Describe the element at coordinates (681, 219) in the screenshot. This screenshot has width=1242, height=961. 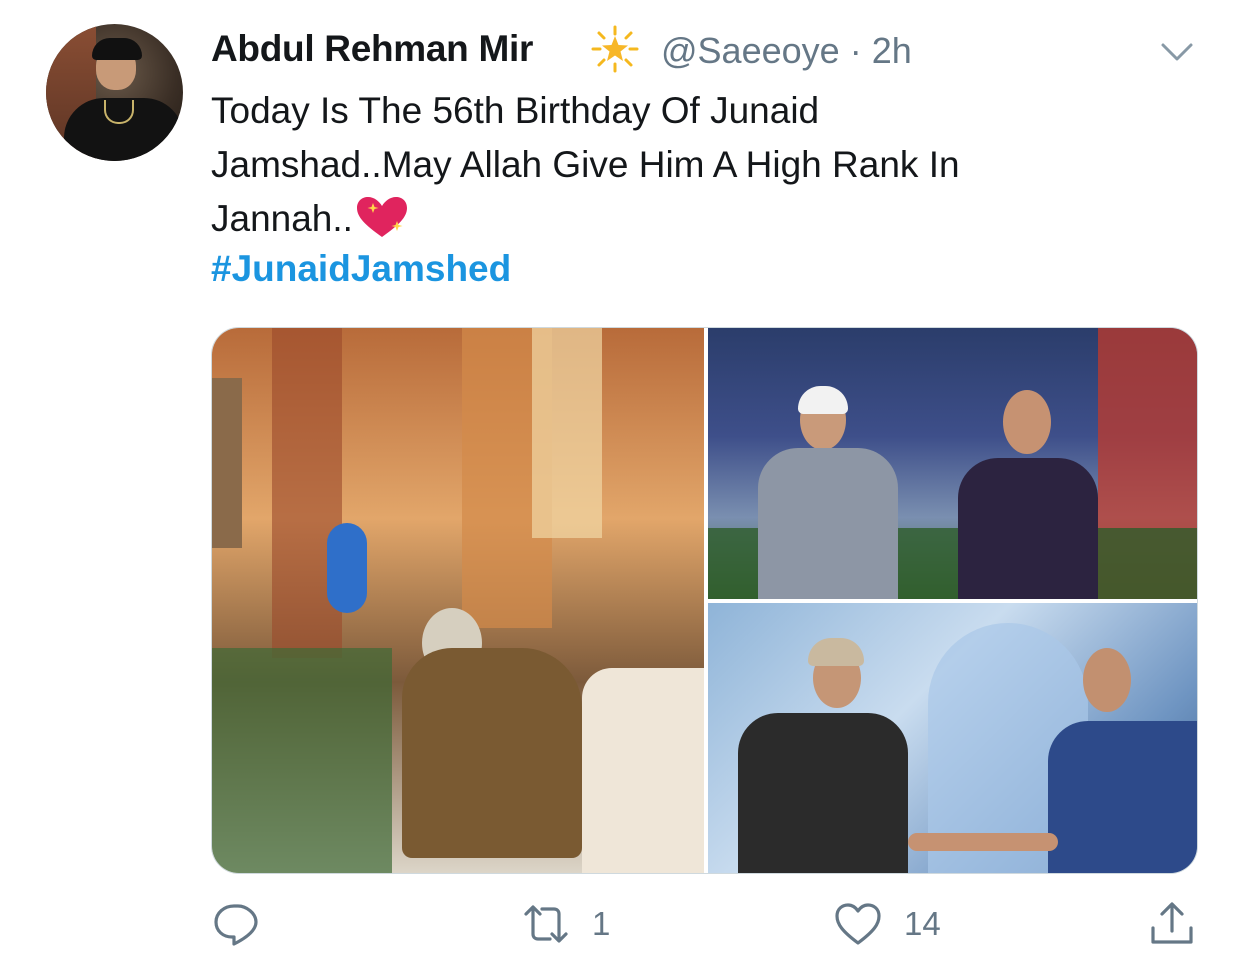
I see `tweet-text-line-with-emoji: Jannah..` at that location.